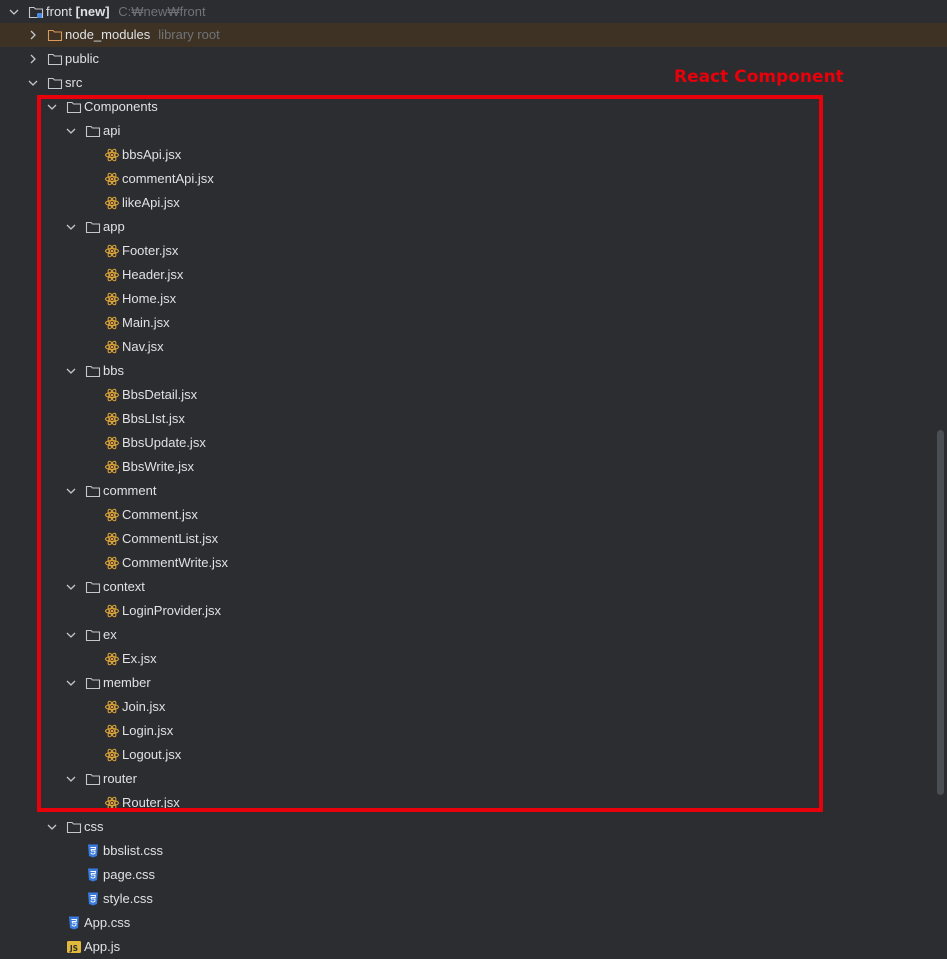 This screenshot has width=947, height=959. I want to click on tree-row: Logout.jsx, so click(473, 755).